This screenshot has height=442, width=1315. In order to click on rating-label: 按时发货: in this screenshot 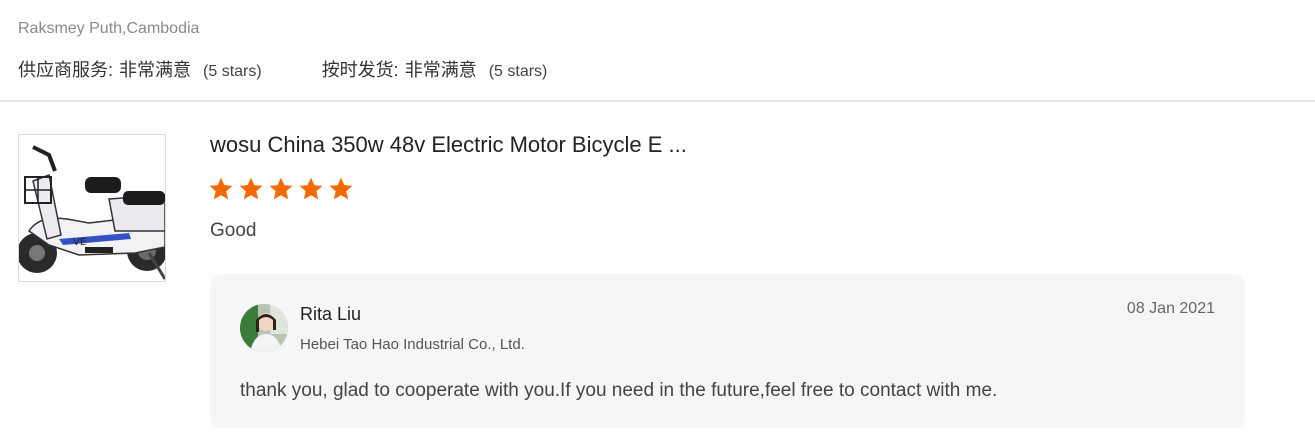, I will do `click(360, 70)`.